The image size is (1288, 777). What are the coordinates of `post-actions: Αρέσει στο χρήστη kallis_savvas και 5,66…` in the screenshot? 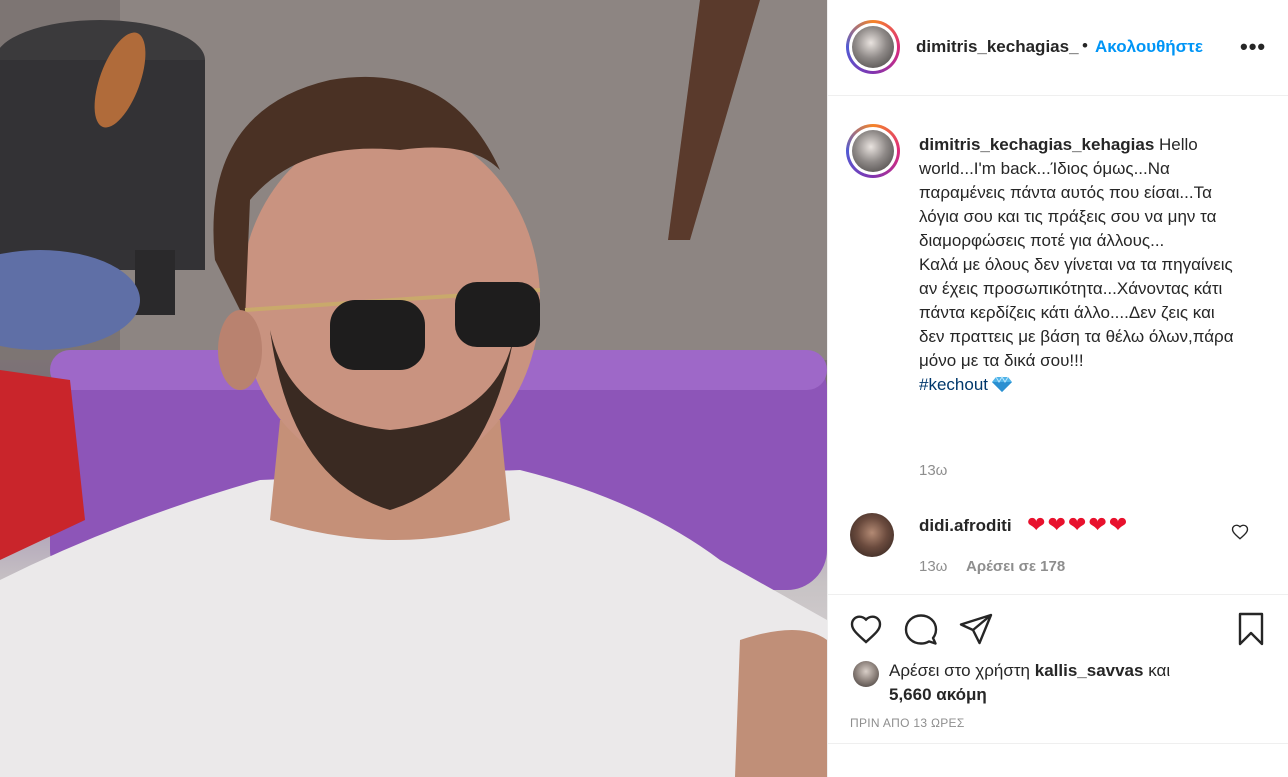 It's located at (1058, 685).